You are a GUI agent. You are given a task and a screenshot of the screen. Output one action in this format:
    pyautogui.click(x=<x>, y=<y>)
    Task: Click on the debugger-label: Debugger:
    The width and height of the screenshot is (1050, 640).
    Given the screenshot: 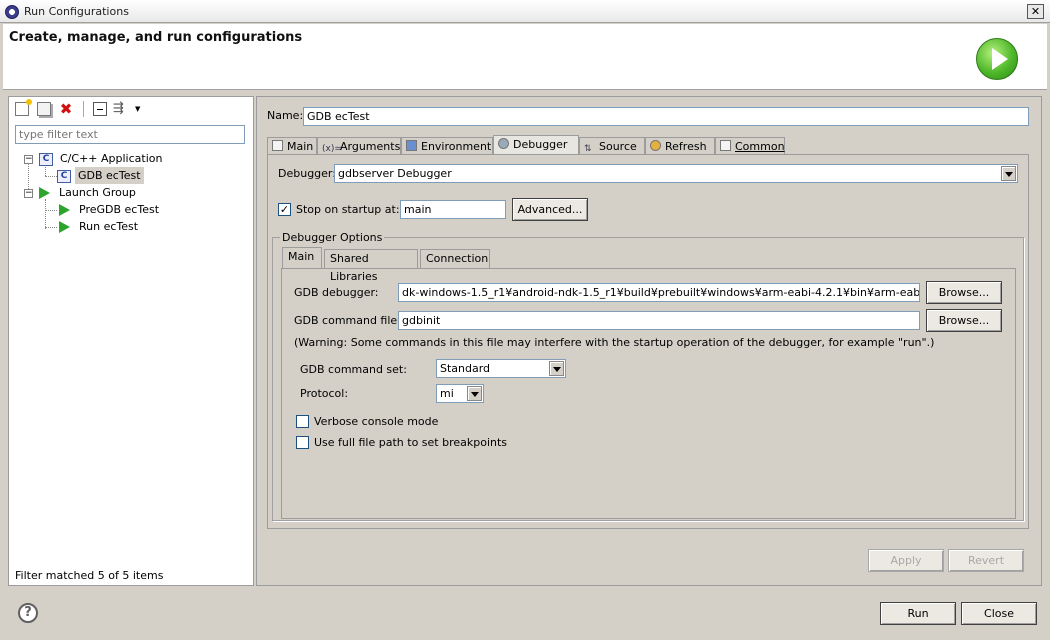 What is the action you would take?
    pyautogui.click(x=307, y=173)
    